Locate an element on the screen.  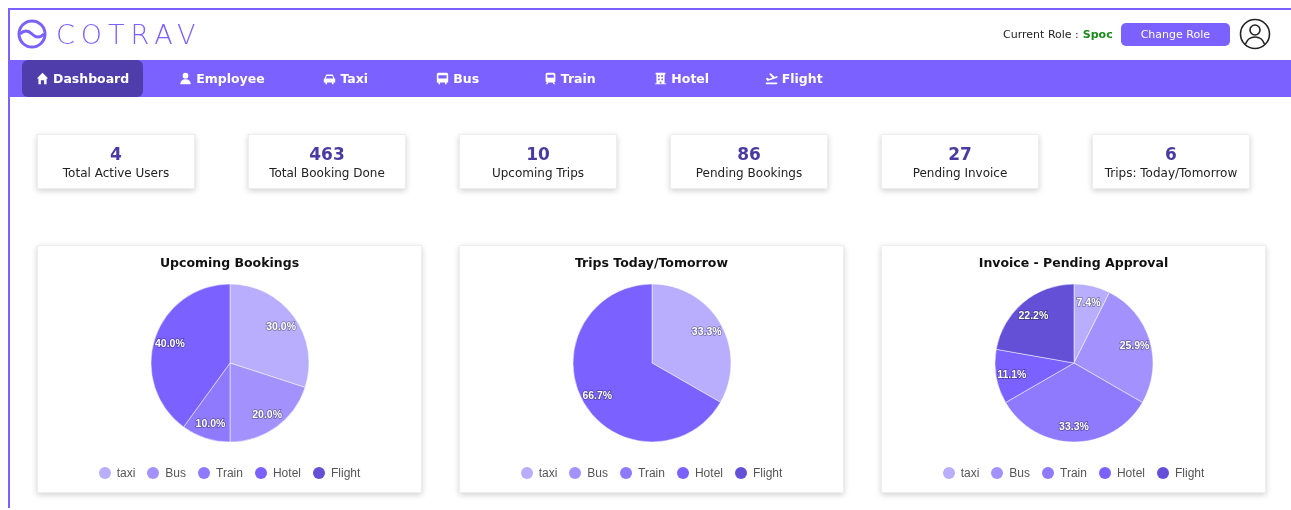
chart-title: Invoice - Pending Approval is located at coordinates (1073, 262).